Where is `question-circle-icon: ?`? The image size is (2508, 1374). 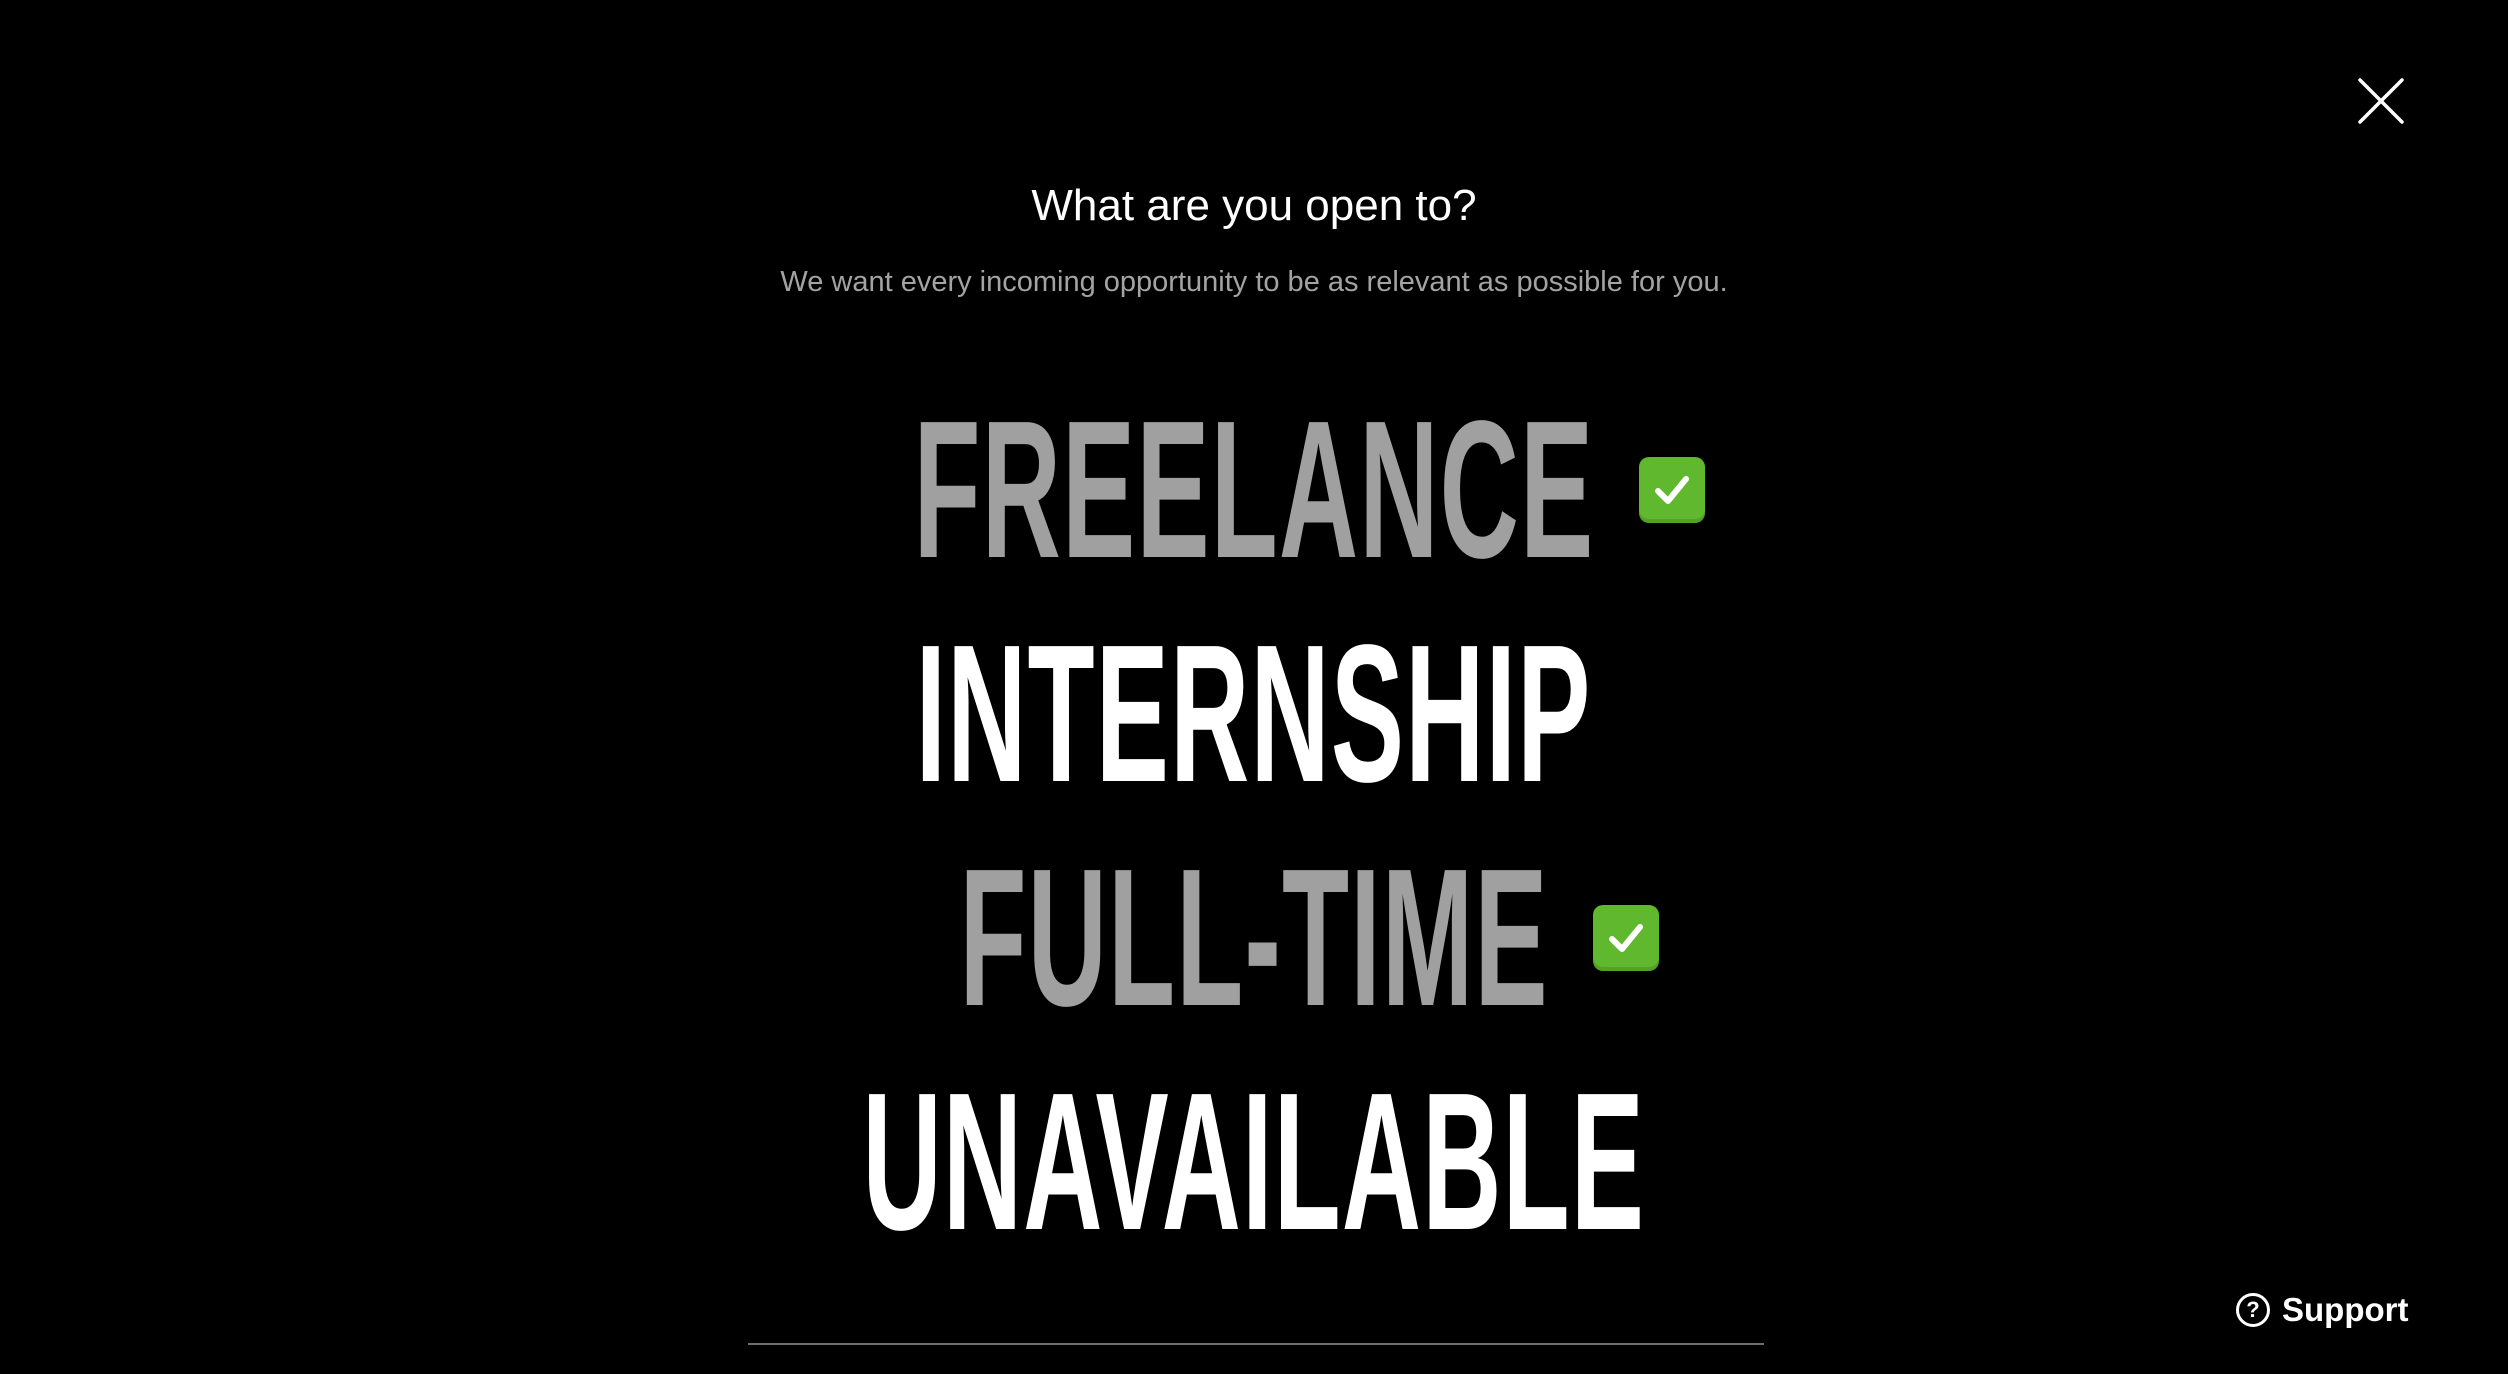
question-circle-icon: ? is located at coordinates (2253, 1310).